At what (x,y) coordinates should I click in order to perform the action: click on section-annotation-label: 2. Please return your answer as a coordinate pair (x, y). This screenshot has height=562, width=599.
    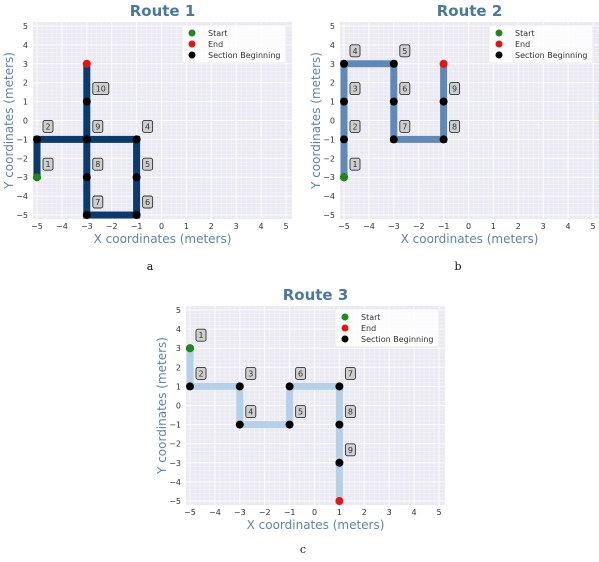
    Looking at the image, I should click on (47, 126).